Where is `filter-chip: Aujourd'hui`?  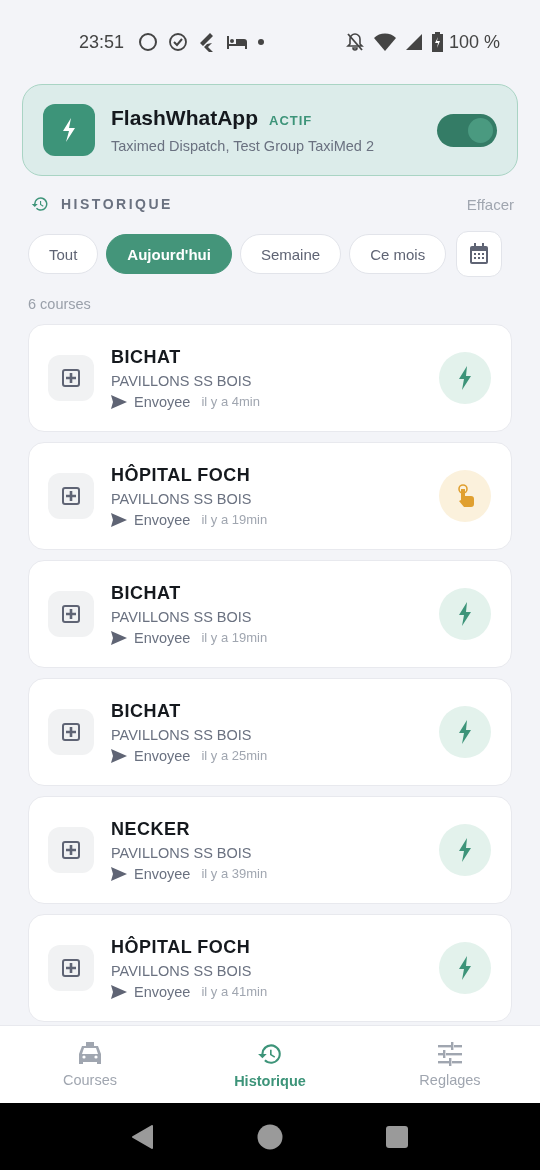
filter-chip: Aujourd'hui is located at coordinates (169, 254).